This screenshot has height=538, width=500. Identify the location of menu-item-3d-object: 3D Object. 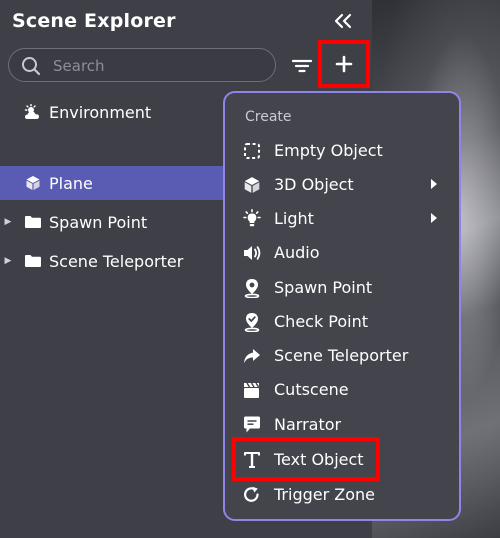
(342, 185).